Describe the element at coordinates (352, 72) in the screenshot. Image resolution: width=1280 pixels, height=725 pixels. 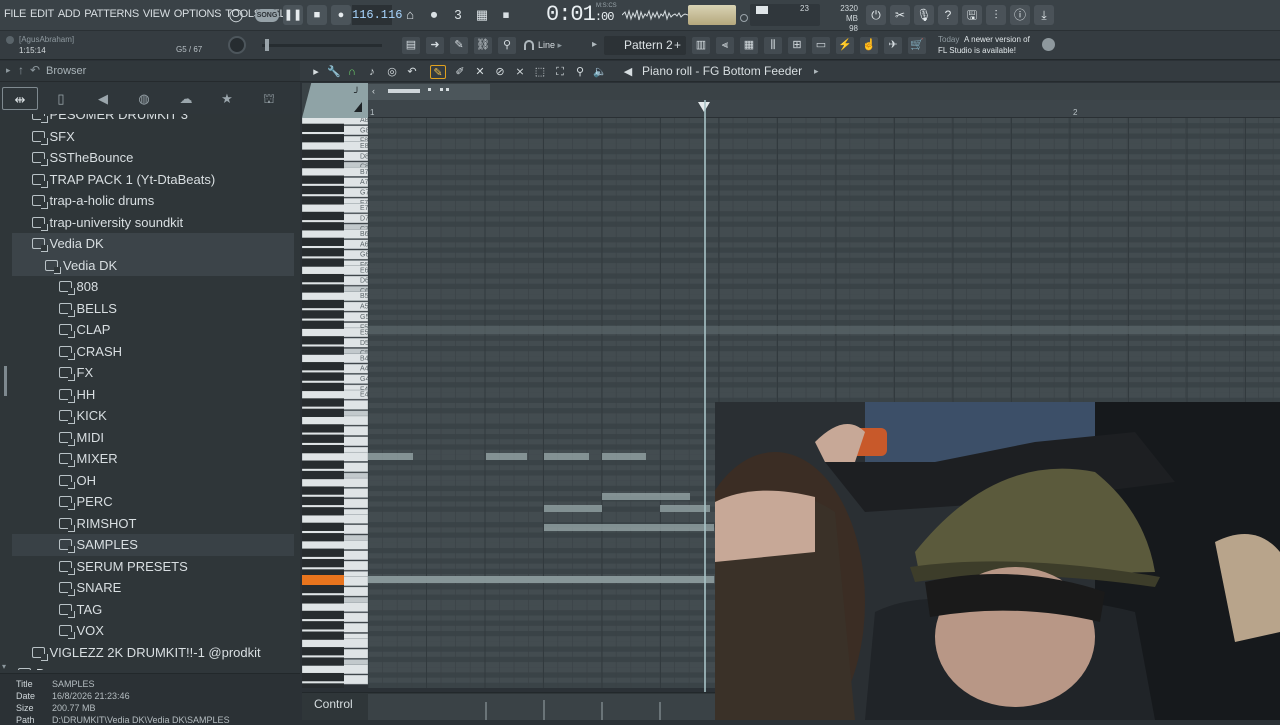
I see `pr-magnet-icon: ∩` at that location.